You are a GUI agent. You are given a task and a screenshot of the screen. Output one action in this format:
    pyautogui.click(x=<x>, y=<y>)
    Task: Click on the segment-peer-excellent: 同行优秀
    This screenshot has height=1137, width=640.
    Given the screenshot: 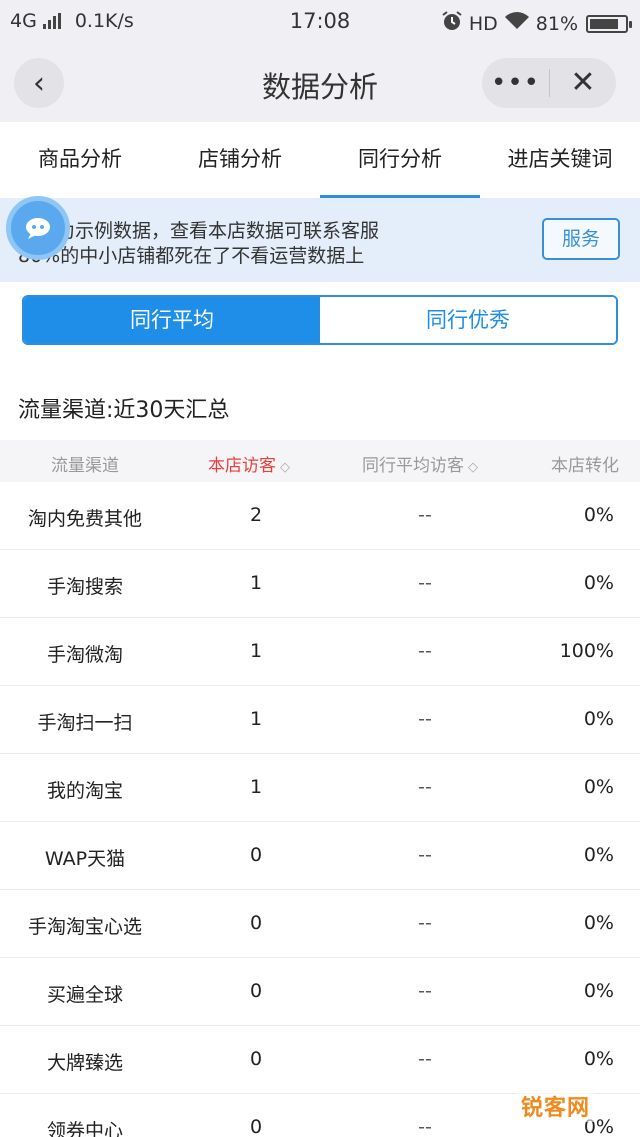 What is the action you would take?
    pyautogui.click(x=468, y=320)
    